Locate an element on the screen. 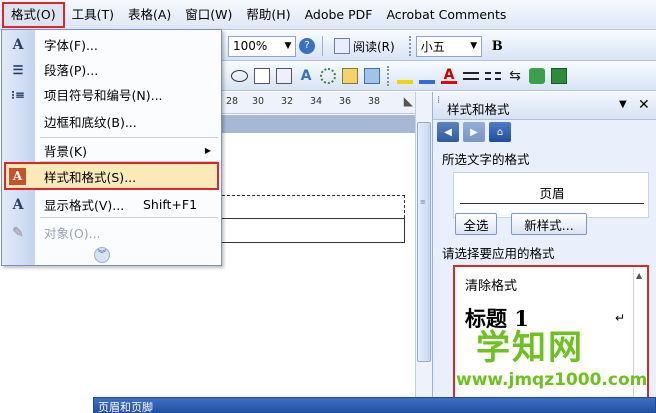 The image size is (656, 413). dialog-title: 页眉和页脚 is located at coordinates (125, 407).